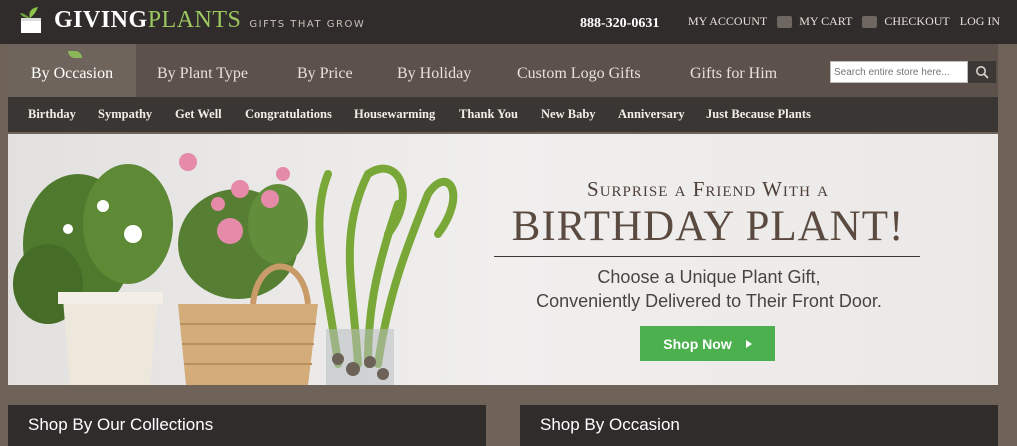 The height and width of the screenshot is (446, 1017). I want to click on hero-subtext-line-1: Choose a Unique Plant Gift,, so click(709, 277).